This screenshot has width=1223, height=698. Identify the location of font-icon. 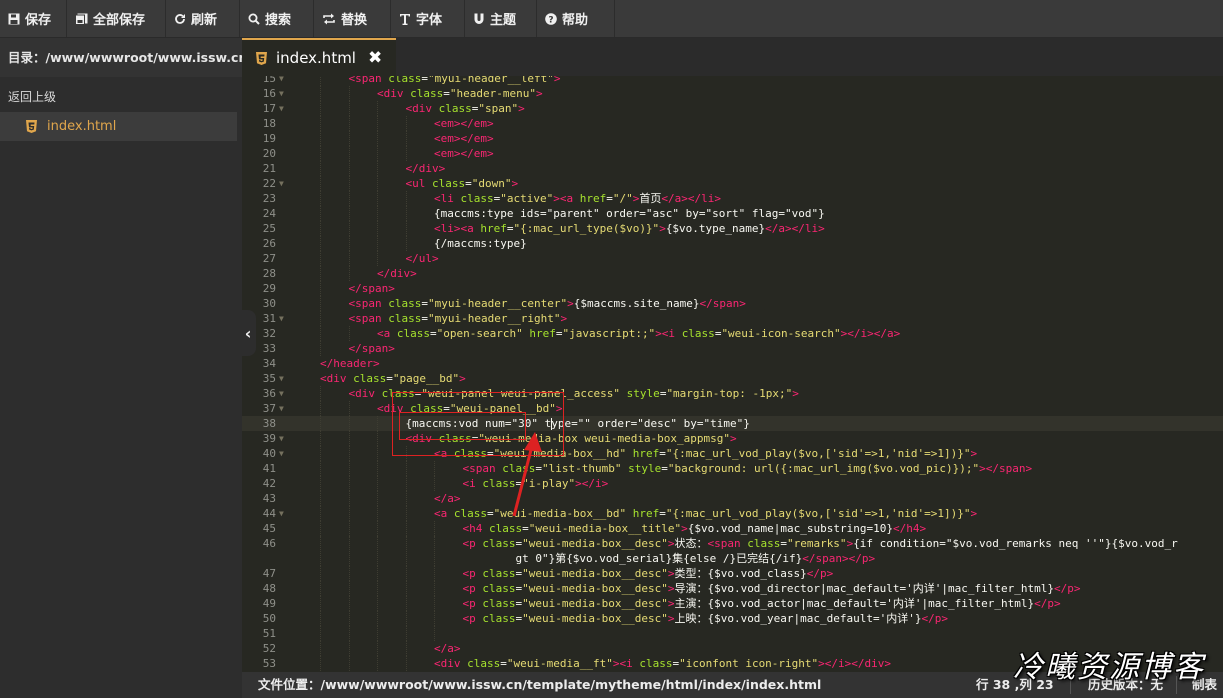
(407, 19).